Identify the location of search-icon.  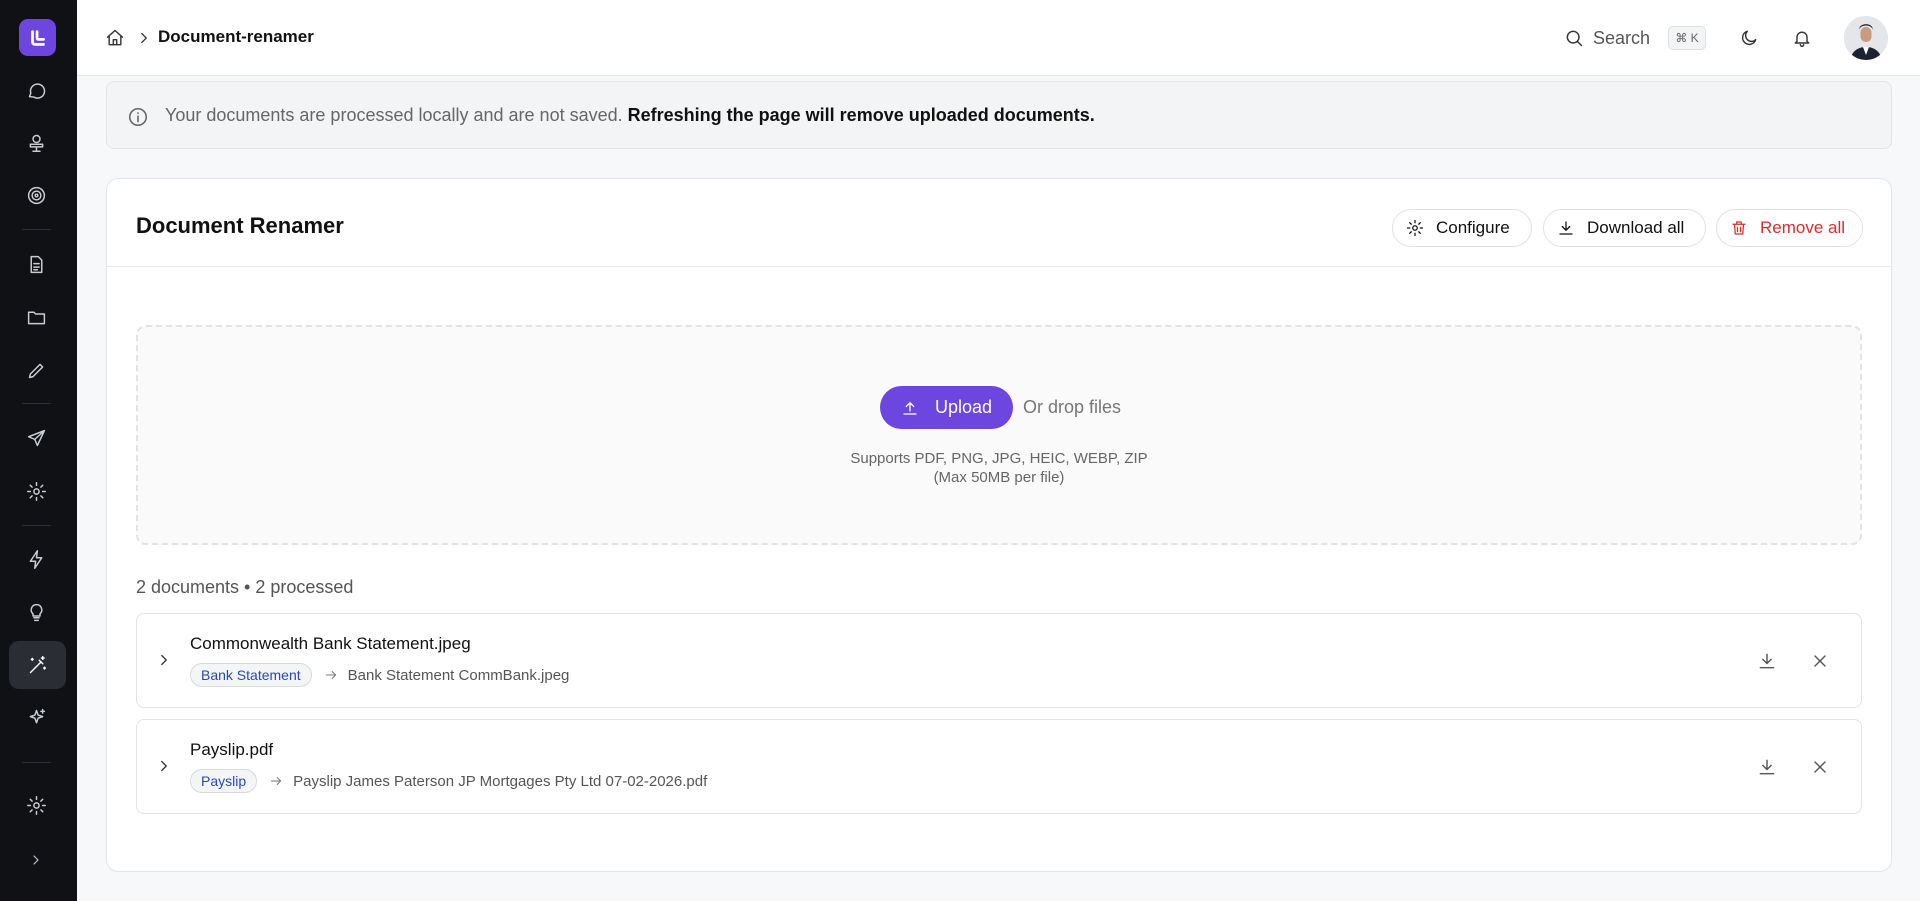
(1574, 38).